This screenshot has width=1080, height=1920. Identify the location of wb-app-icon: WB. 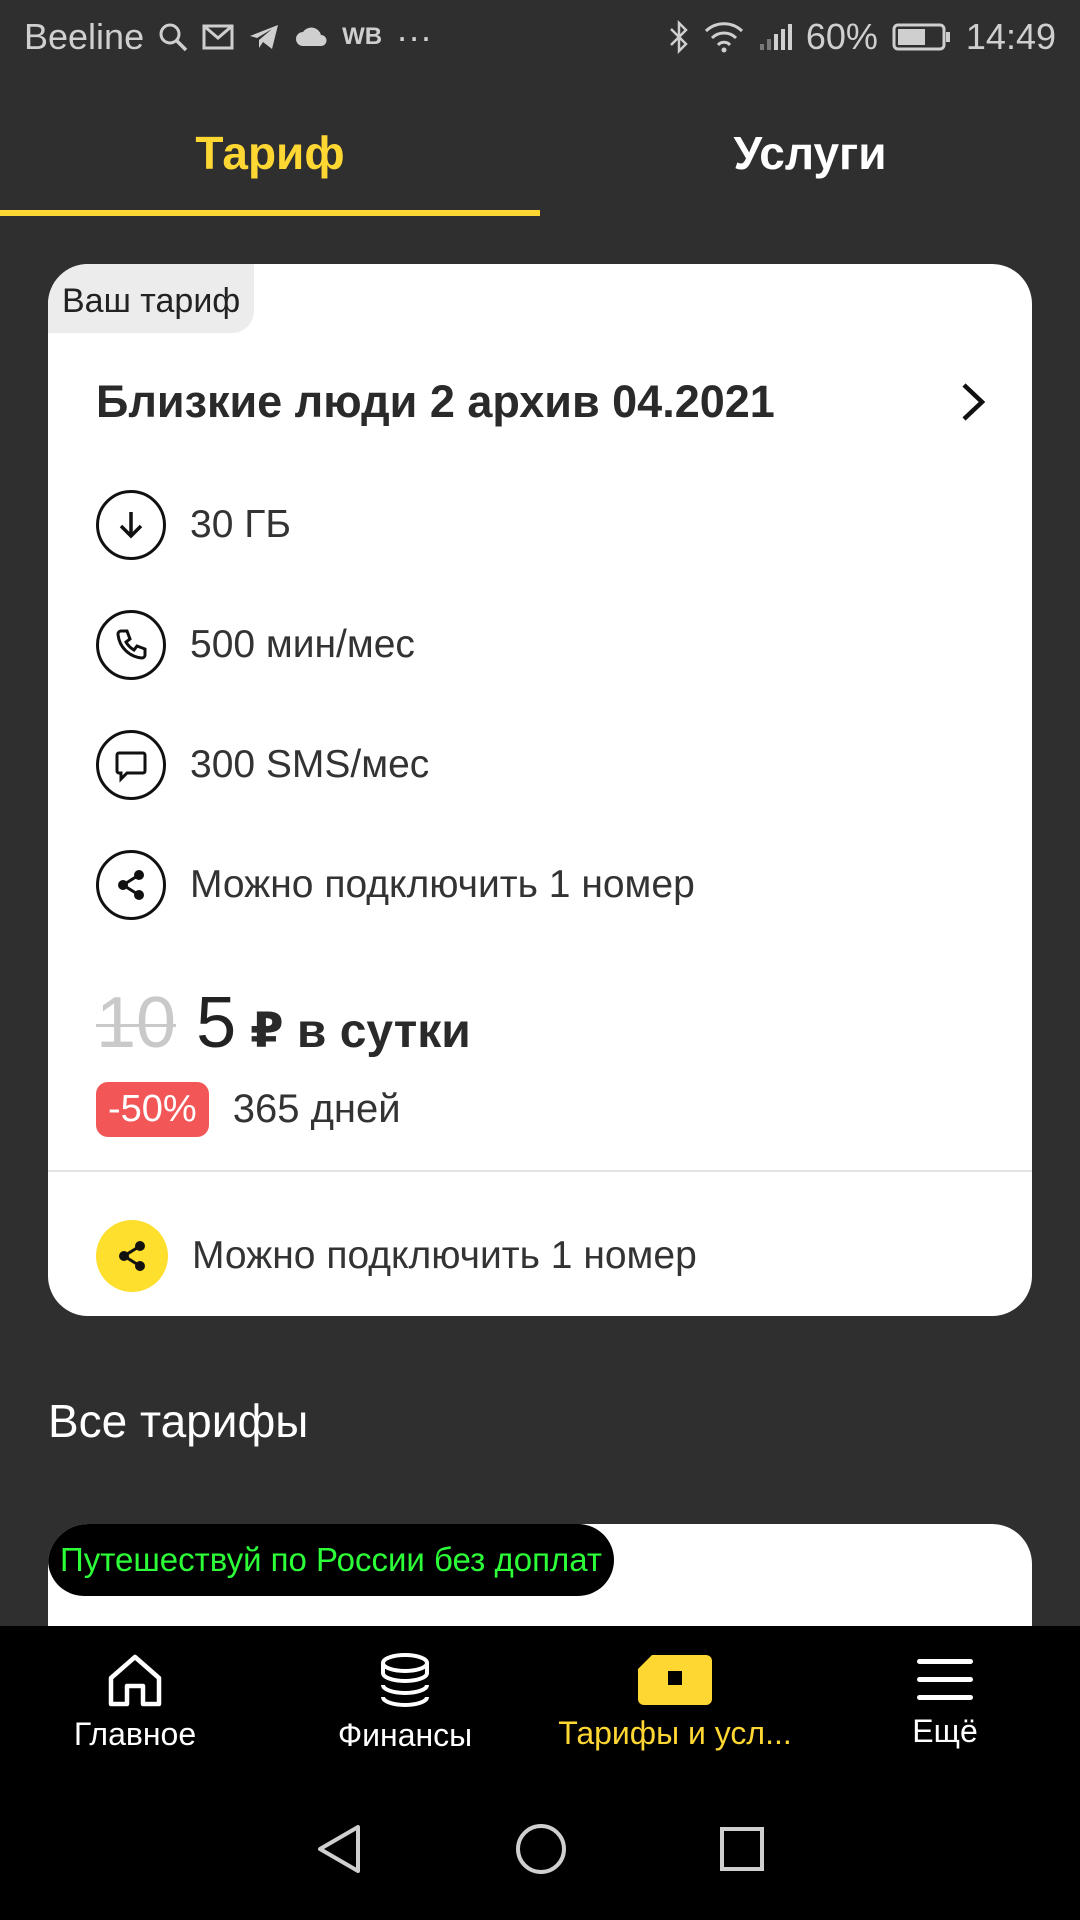
(362, 36).